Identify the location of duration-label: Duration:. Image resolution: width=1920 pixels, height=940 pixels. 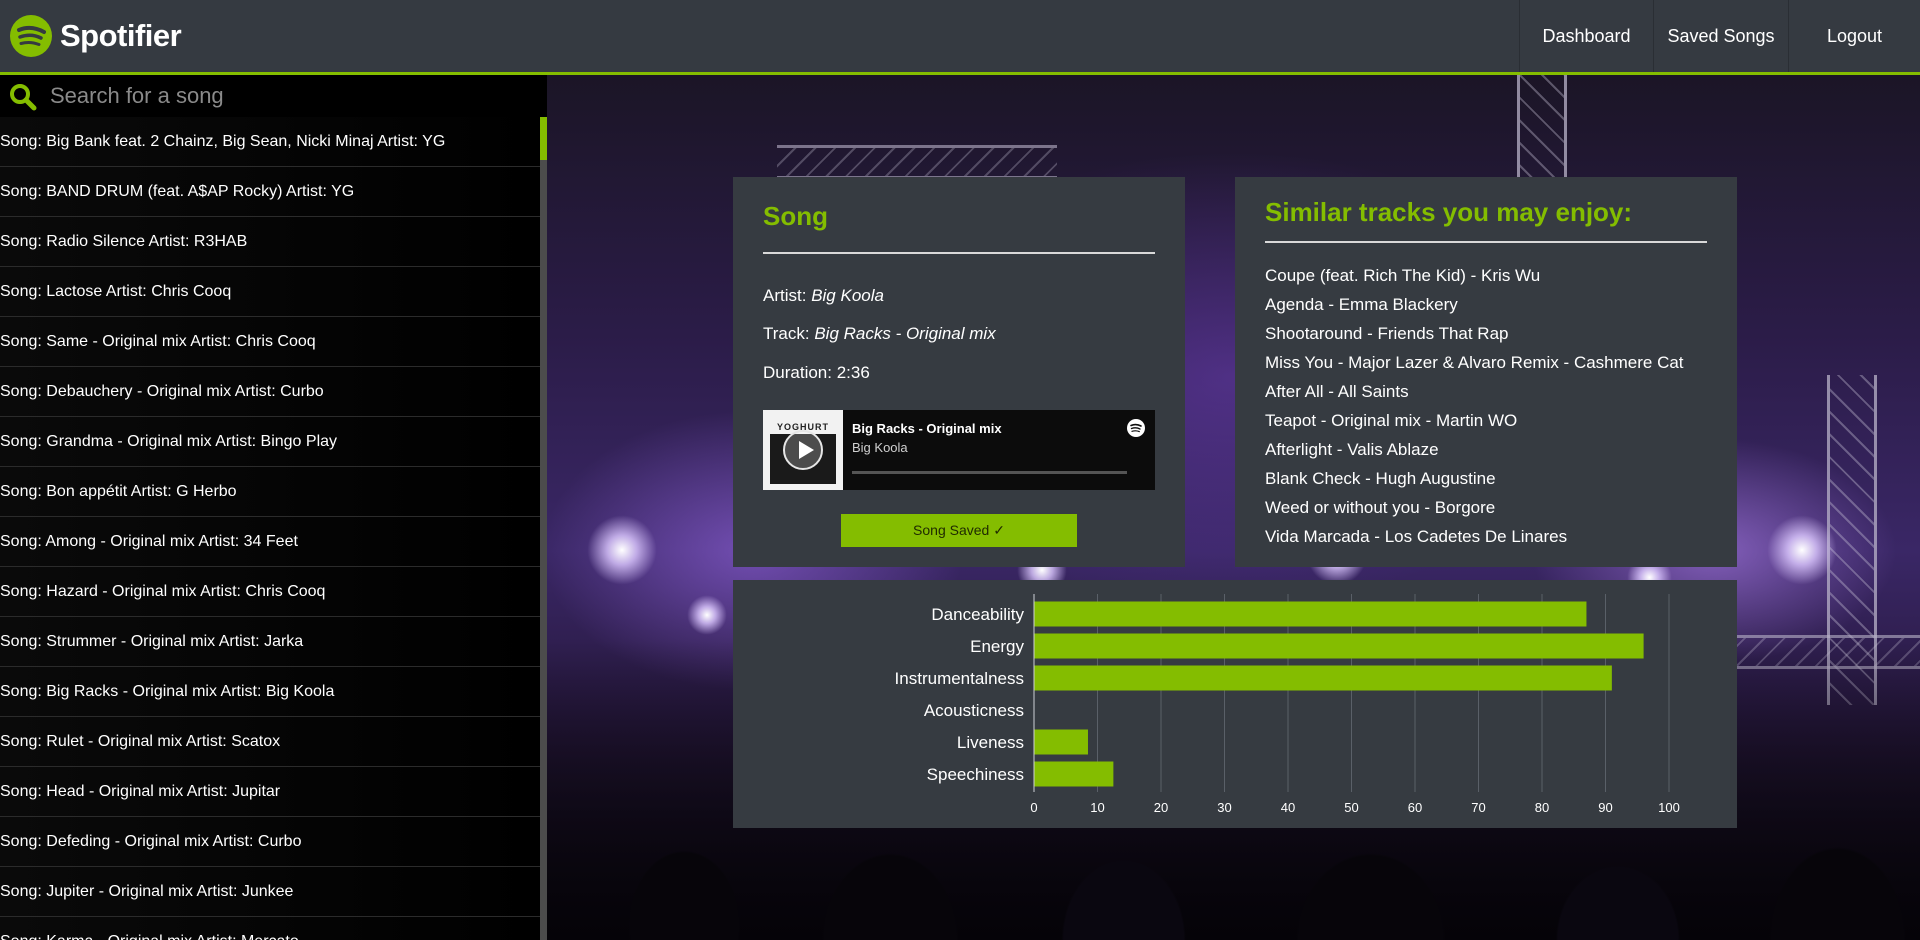
(797, 372).